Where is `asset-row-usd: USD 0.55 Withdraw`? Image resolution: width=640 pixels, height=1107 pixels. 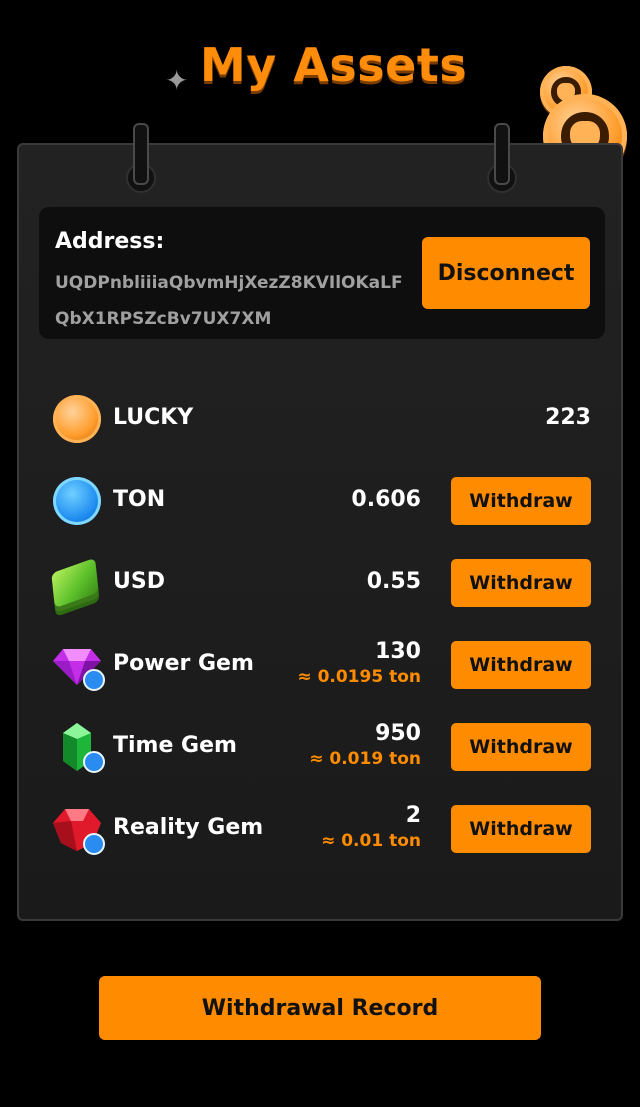
asset-row-usd: USD 0.55 Withdraw is located at coordinates (321, 583).